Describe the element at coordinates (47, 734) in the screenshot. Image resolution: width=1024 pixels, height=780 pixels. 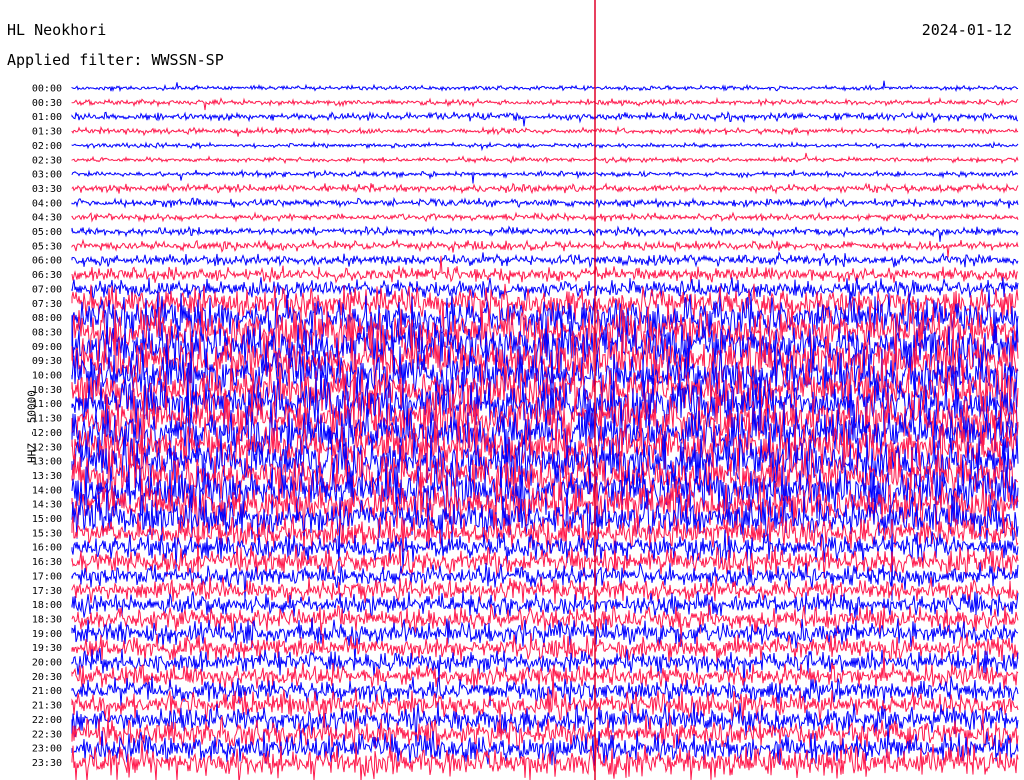
I see `row-time-label: 22:30` at that location.